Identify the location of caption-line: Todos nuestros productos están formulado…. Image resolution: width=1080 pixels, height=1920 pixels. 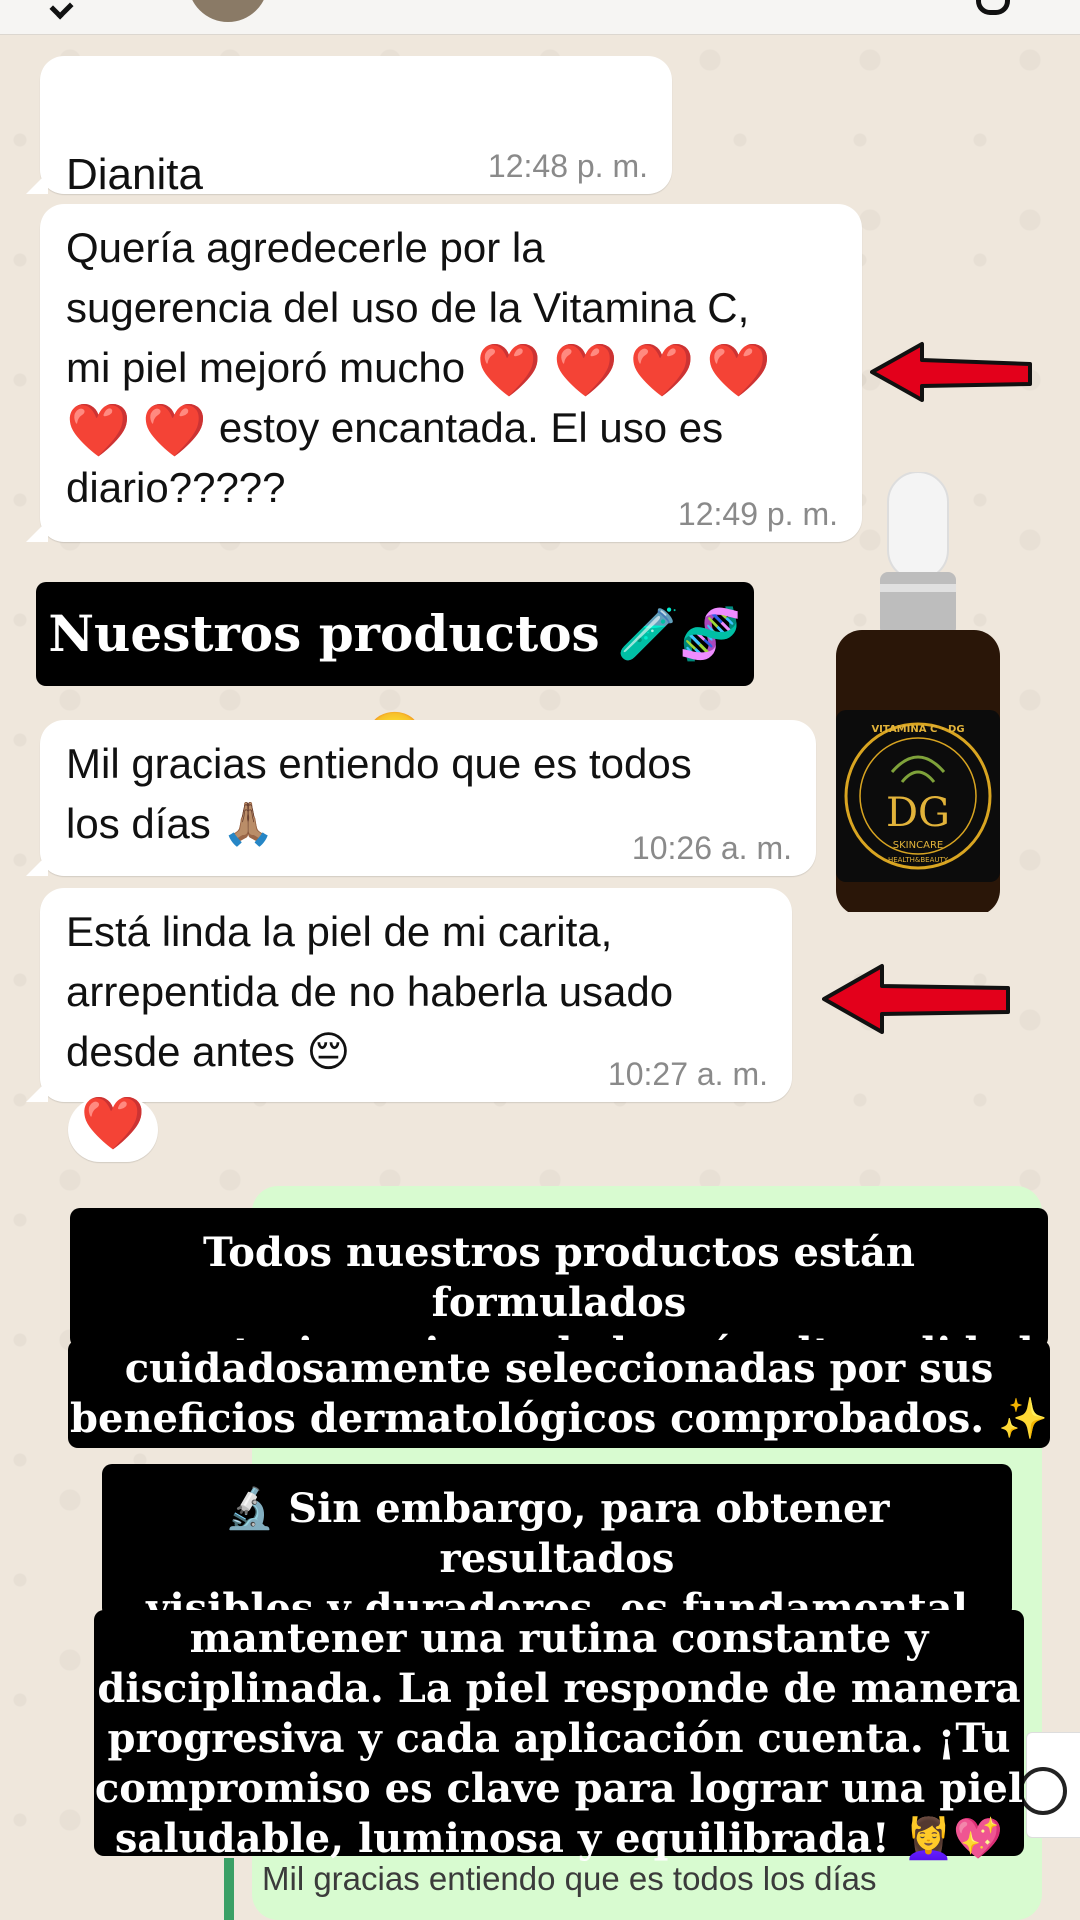
(559, 1277).